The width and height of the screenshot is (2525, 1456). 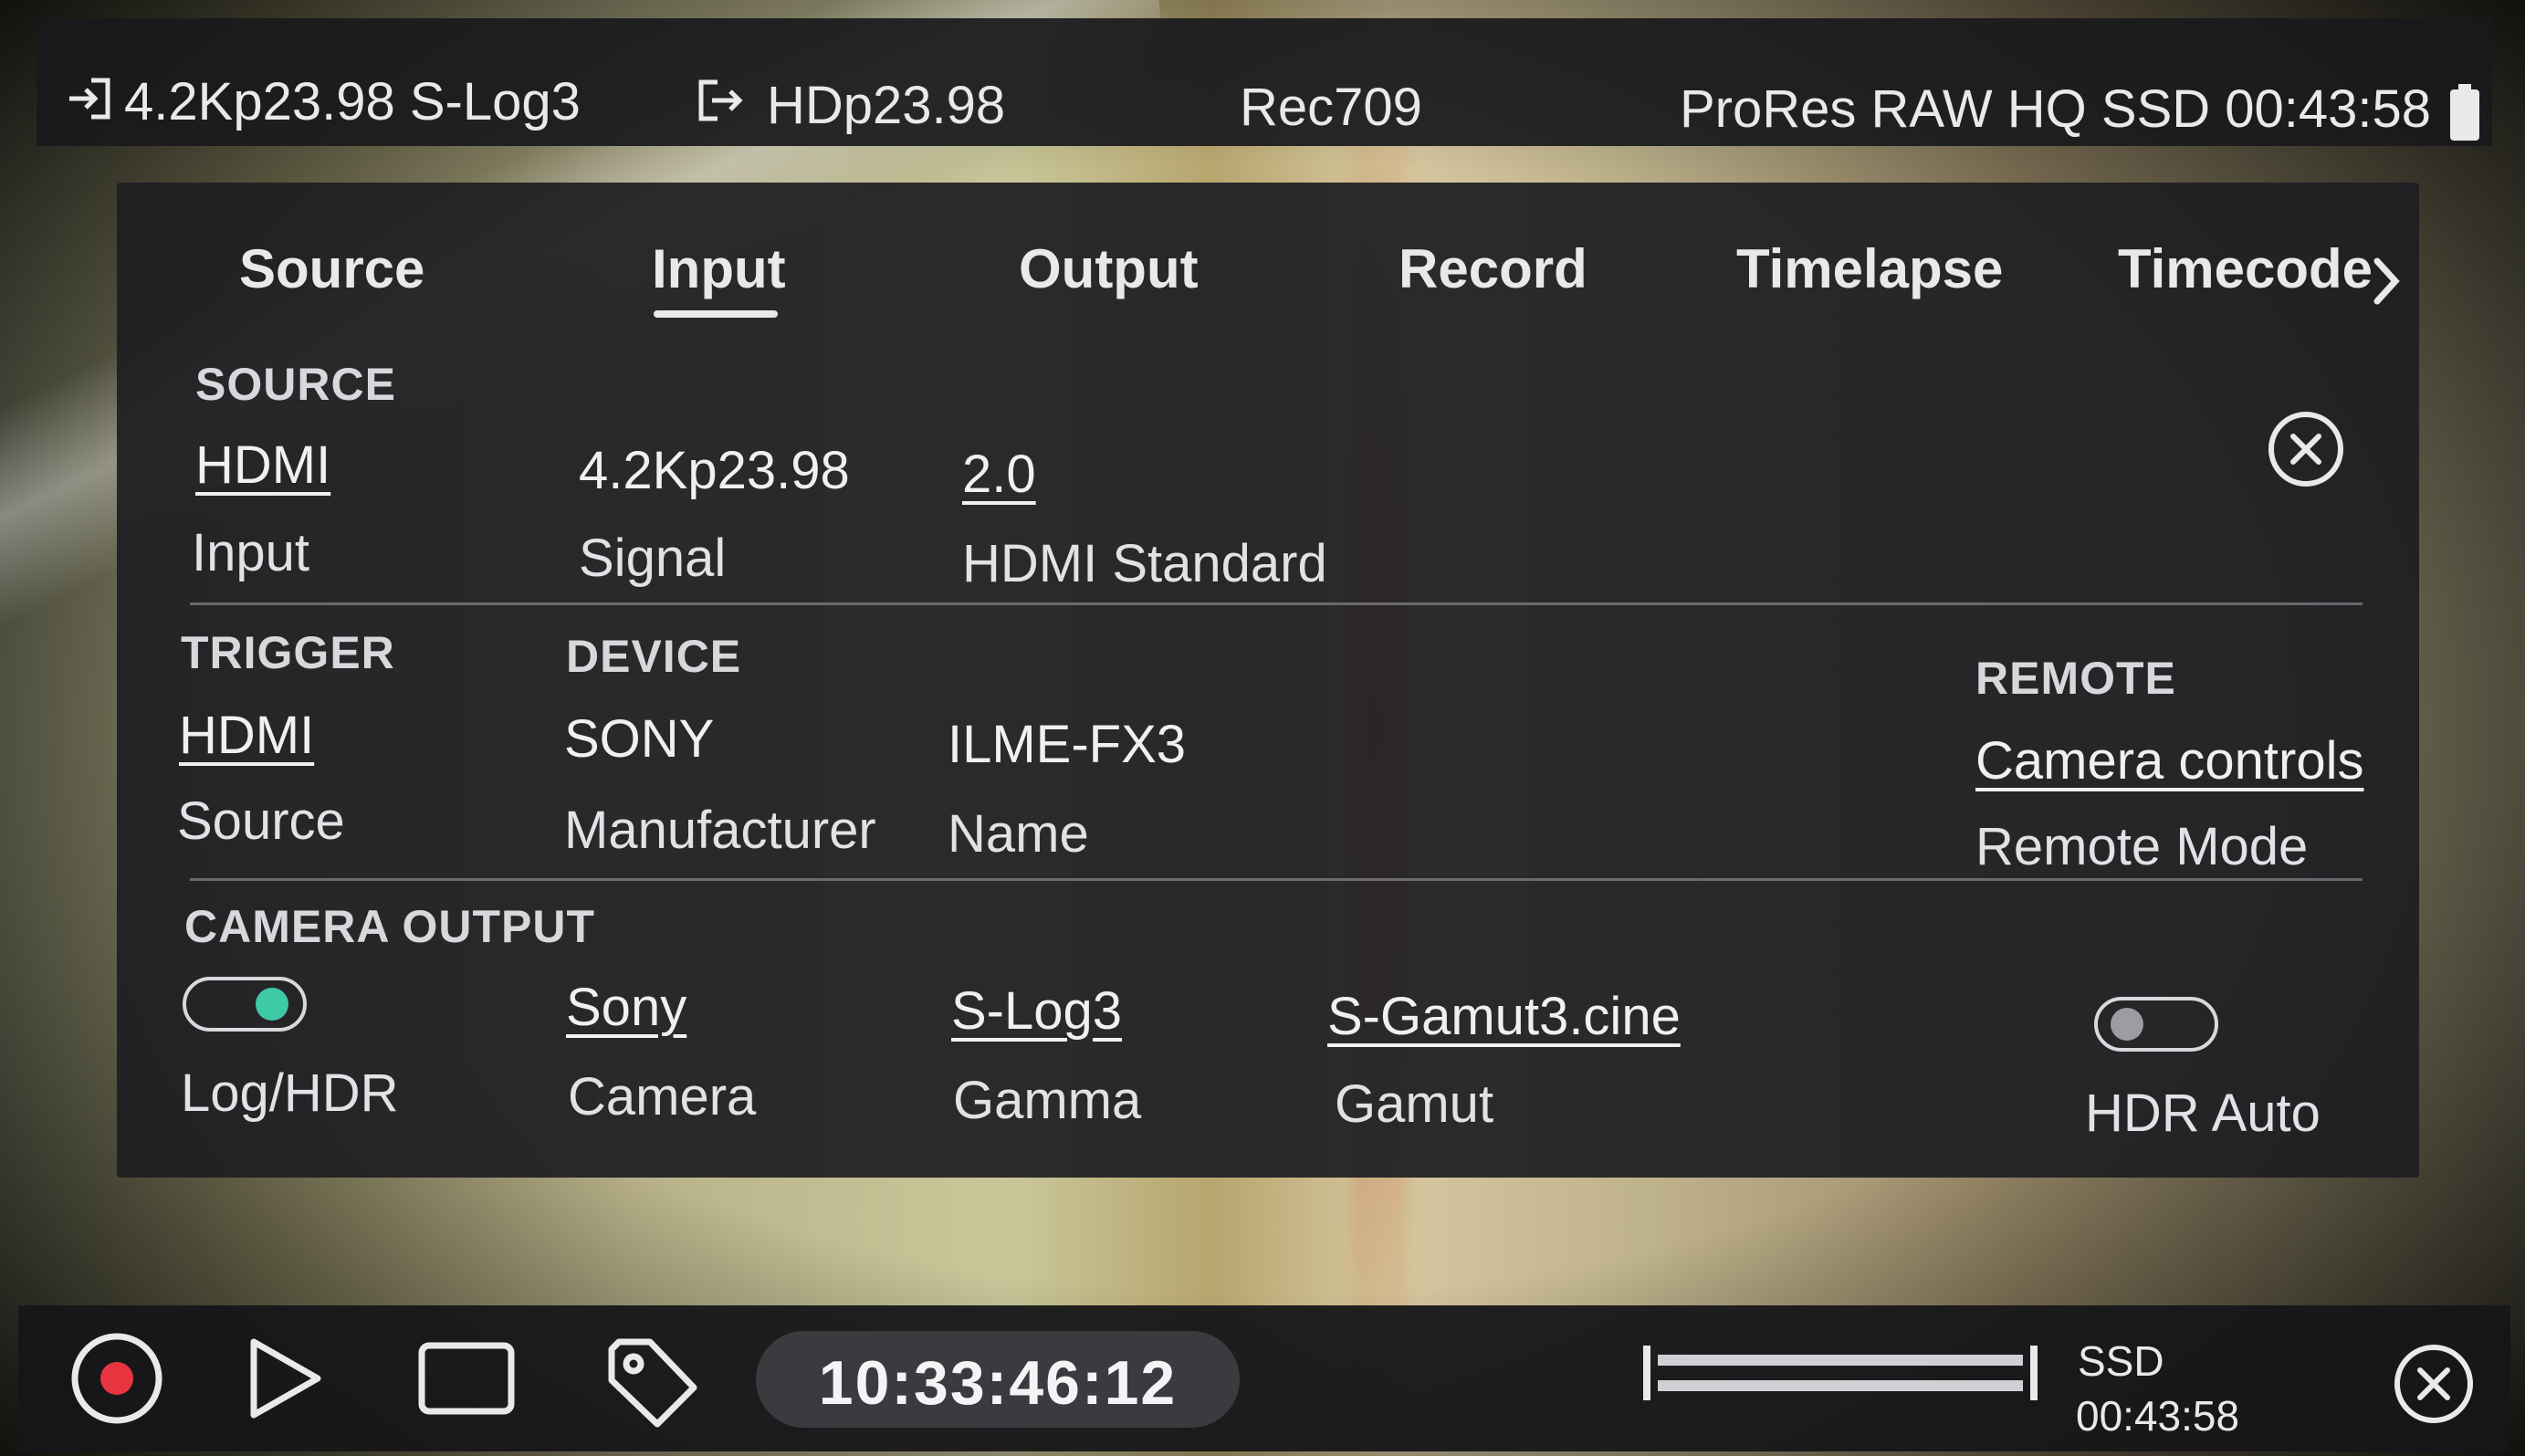 I want to click on log-hdr-toggle, so click(x=245, y=1005).